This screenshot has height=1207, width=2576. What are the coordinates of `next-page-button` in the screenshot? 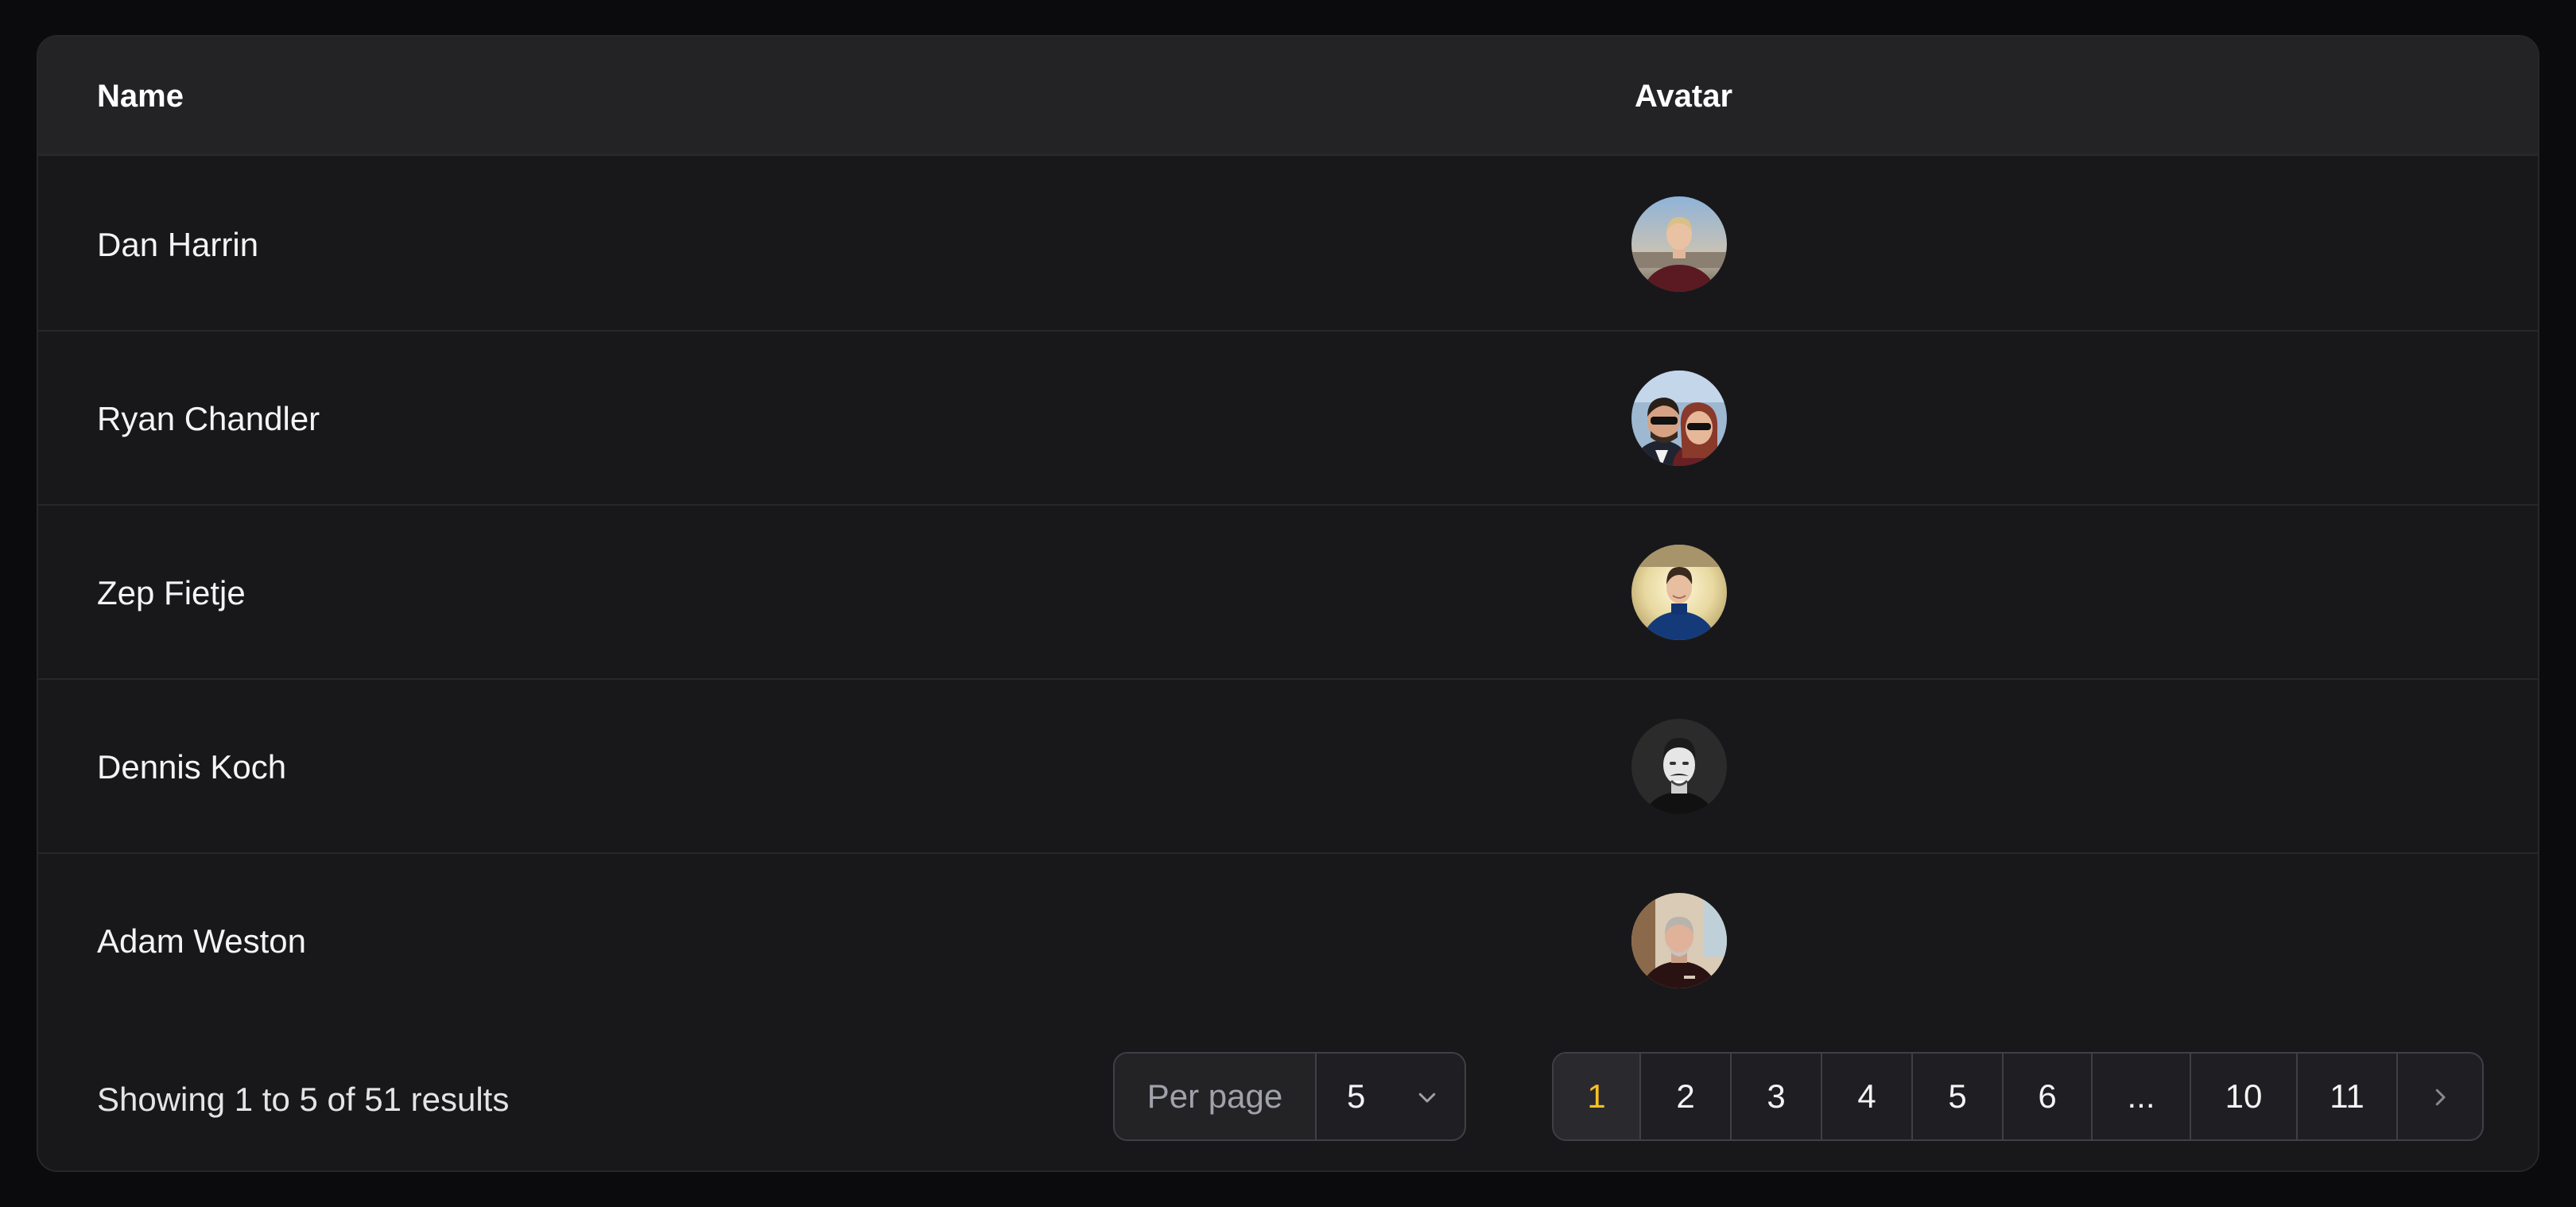 It's located at (2440, 1096).